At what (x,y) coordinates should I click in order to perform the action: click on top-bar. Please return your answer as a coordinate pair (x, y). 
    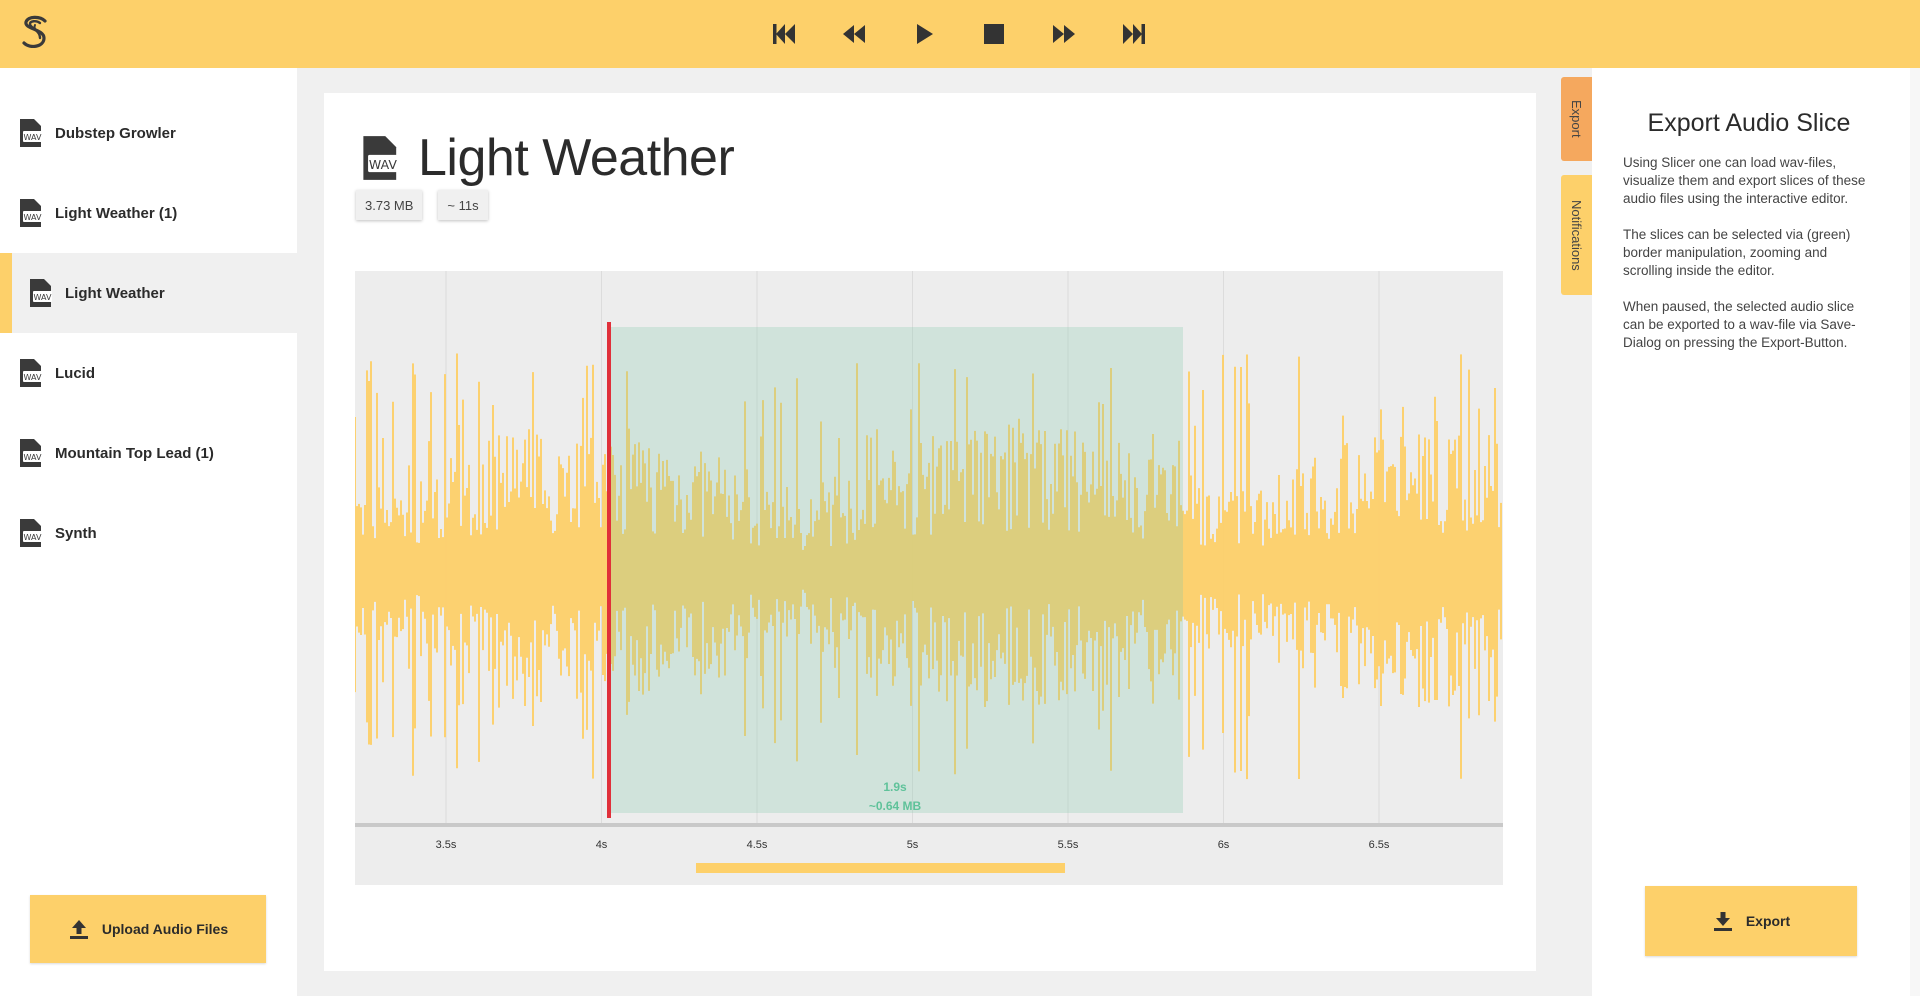
    Looking at the image, I should click on (960, 34).